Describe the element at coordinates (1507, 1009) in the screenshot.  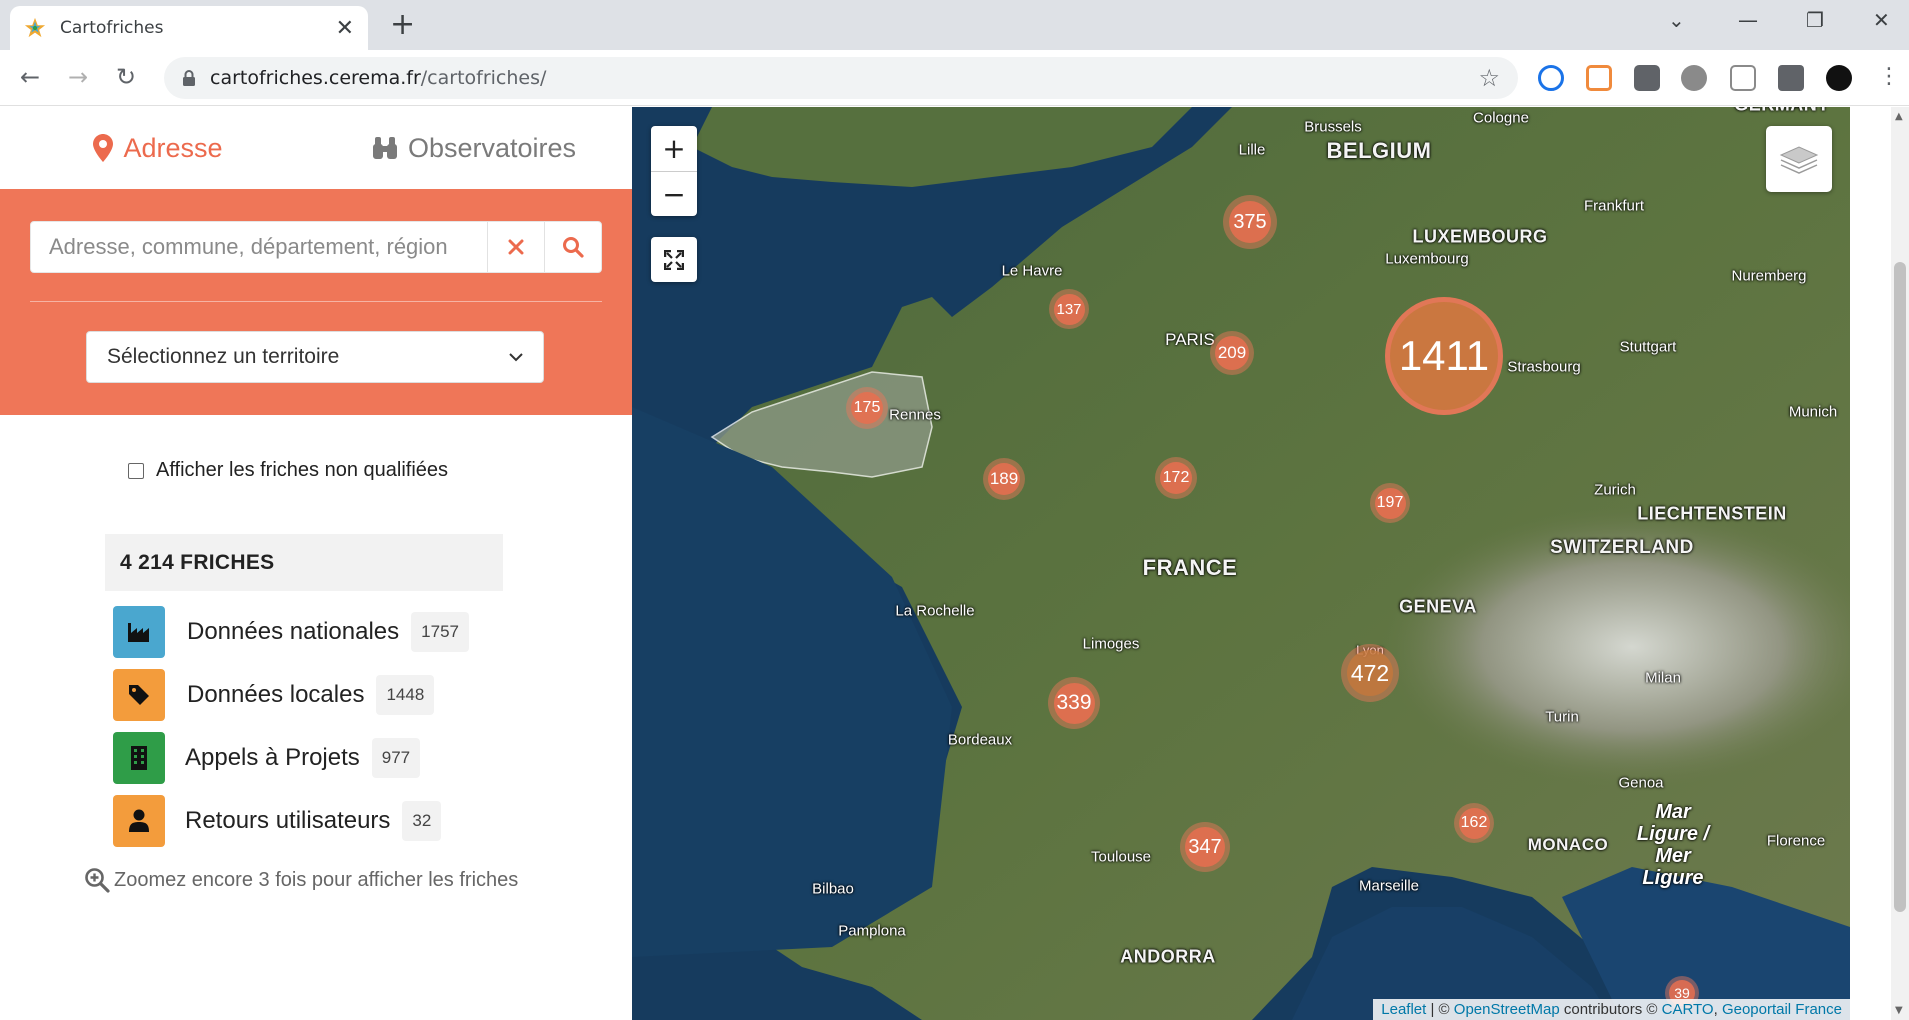
I see `osm-link: OpenStreetMap` at that location.